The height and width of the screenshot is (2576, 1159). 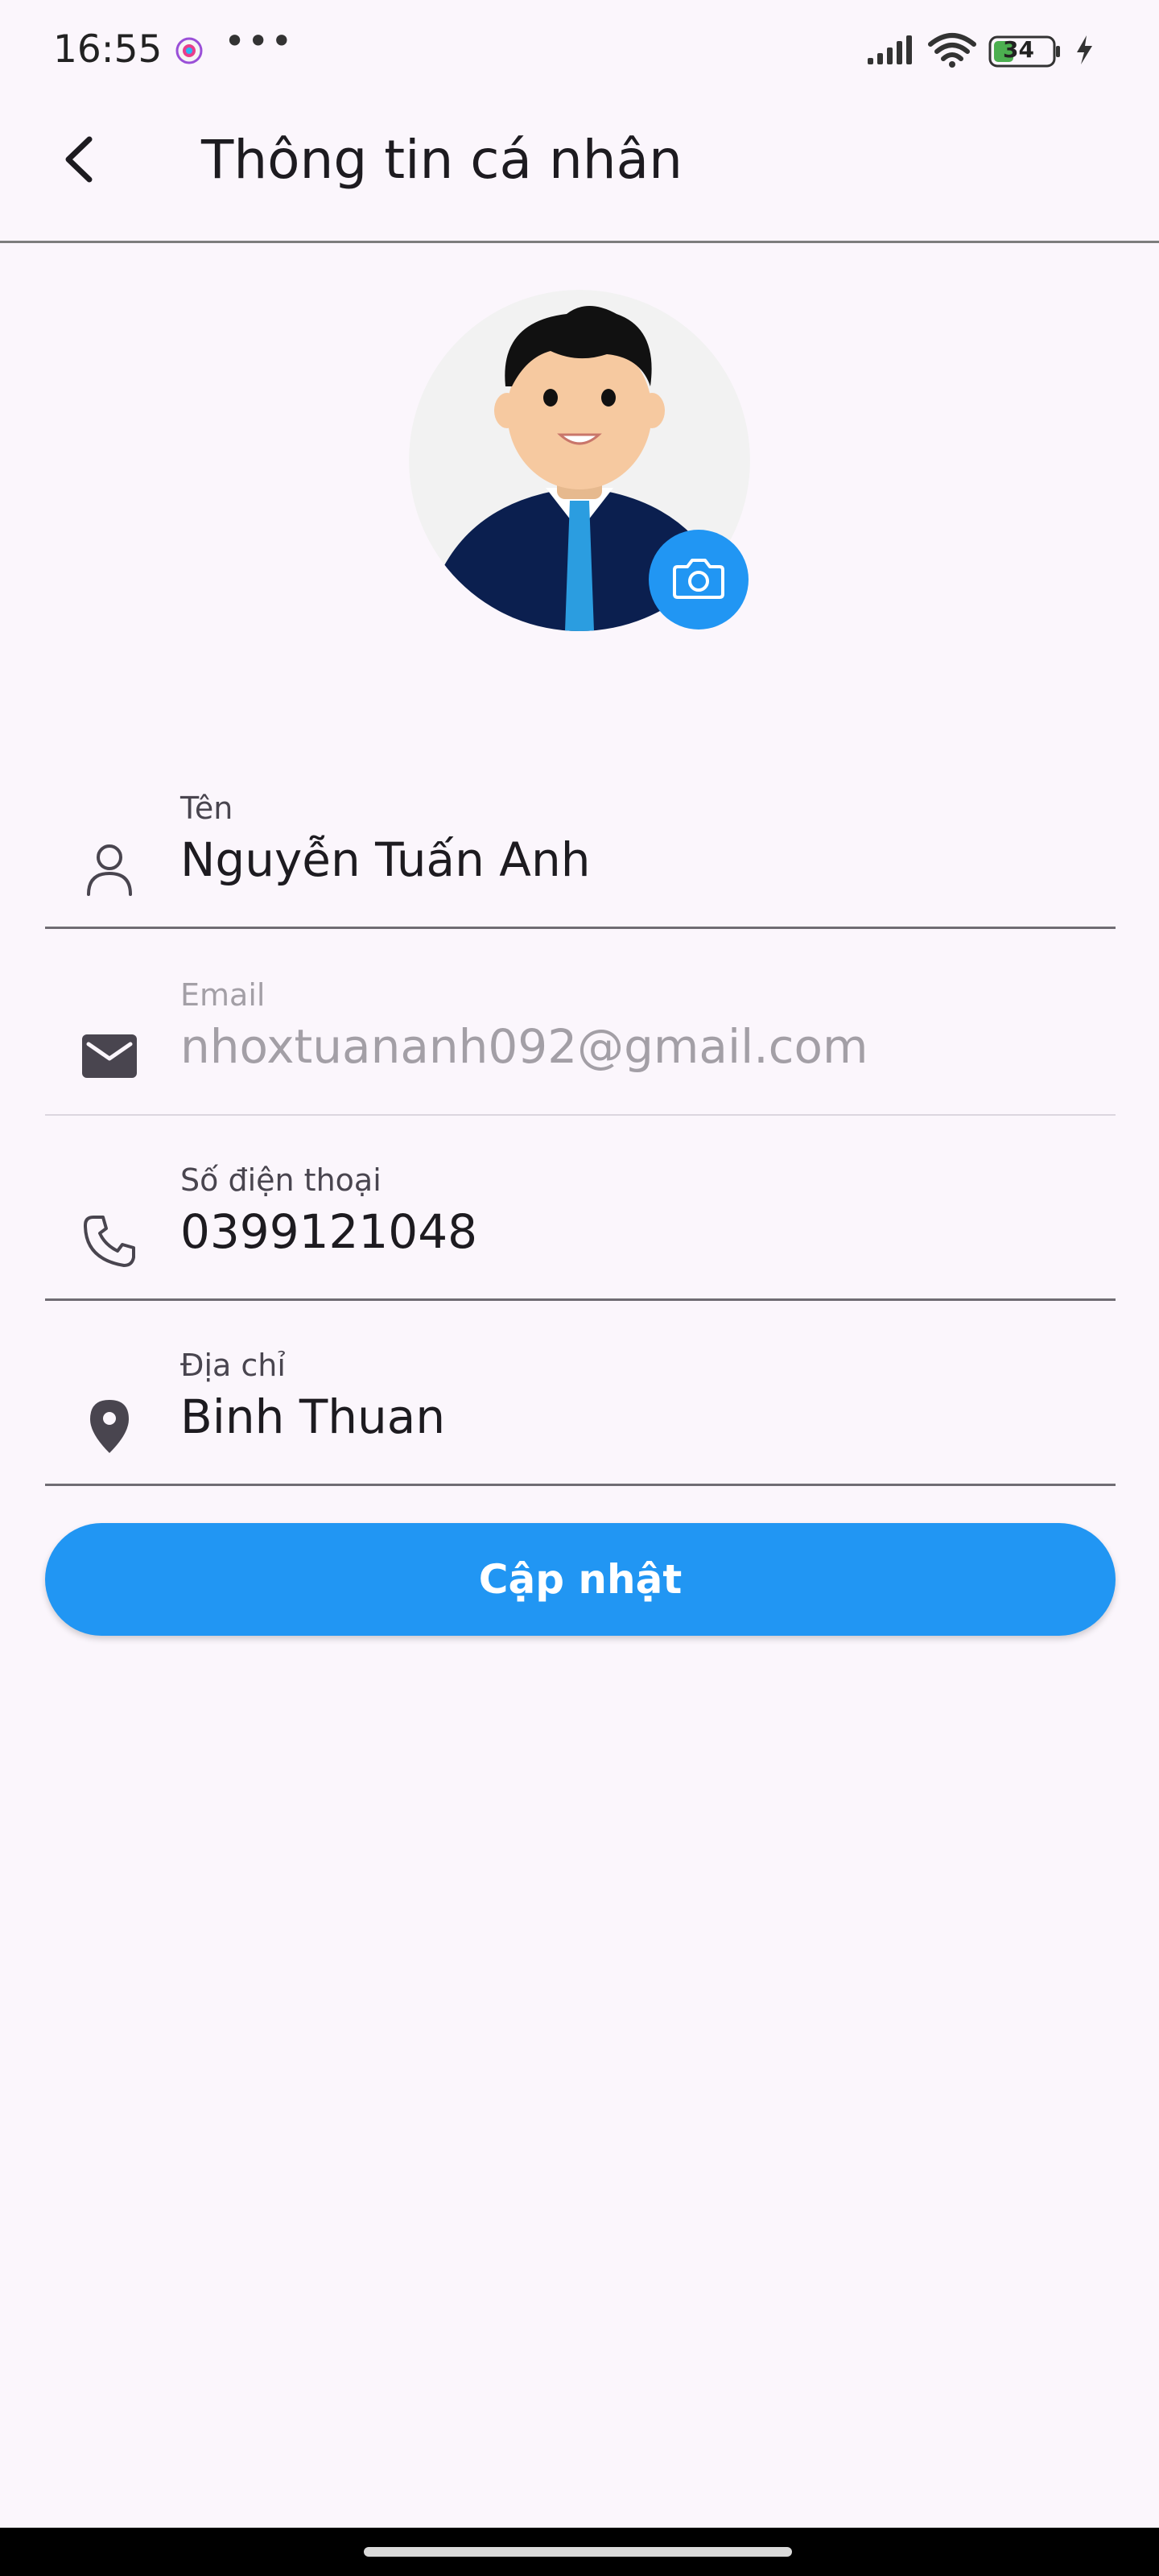 I want to click on status-more-icon: •••, so click(x=259, y=41).